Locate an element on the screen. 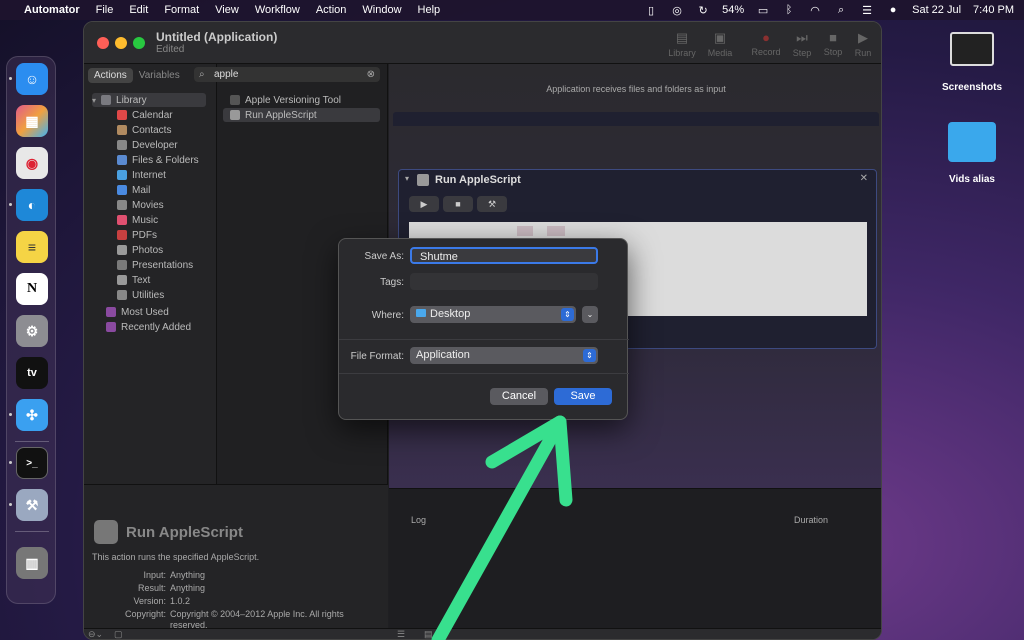 This screenshot has height=640, width=1024. bluetooth-icon: ᛒ is located at coordinates (789, 10).